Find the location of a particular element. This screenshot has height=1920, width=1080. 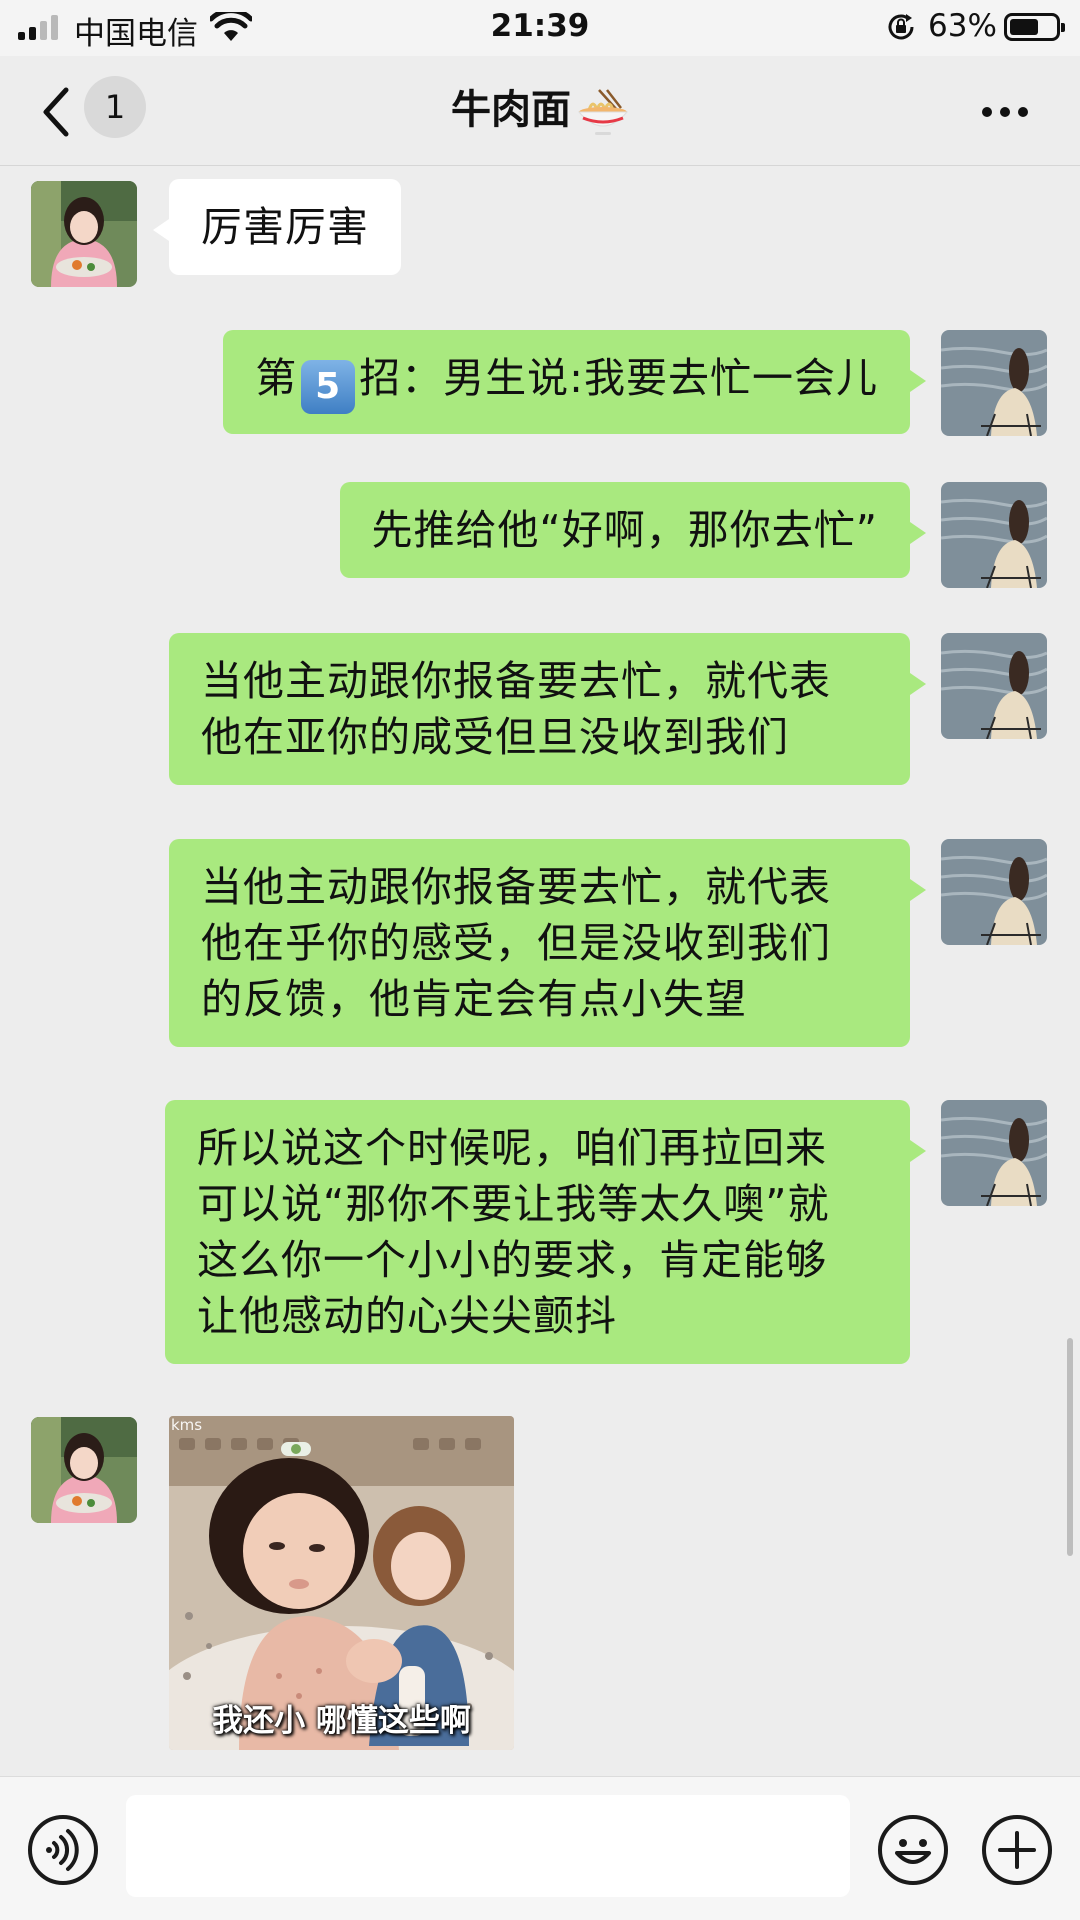

status-time: 21:39 is located at coordinates (540, 26).